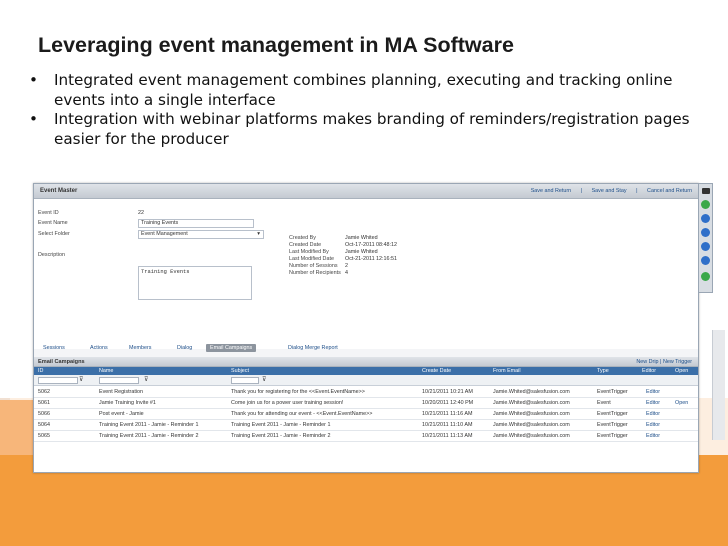  Describe the element at coordinates (649, 371) in the screenshot. I see `column-header-editor: Editor` at that location.